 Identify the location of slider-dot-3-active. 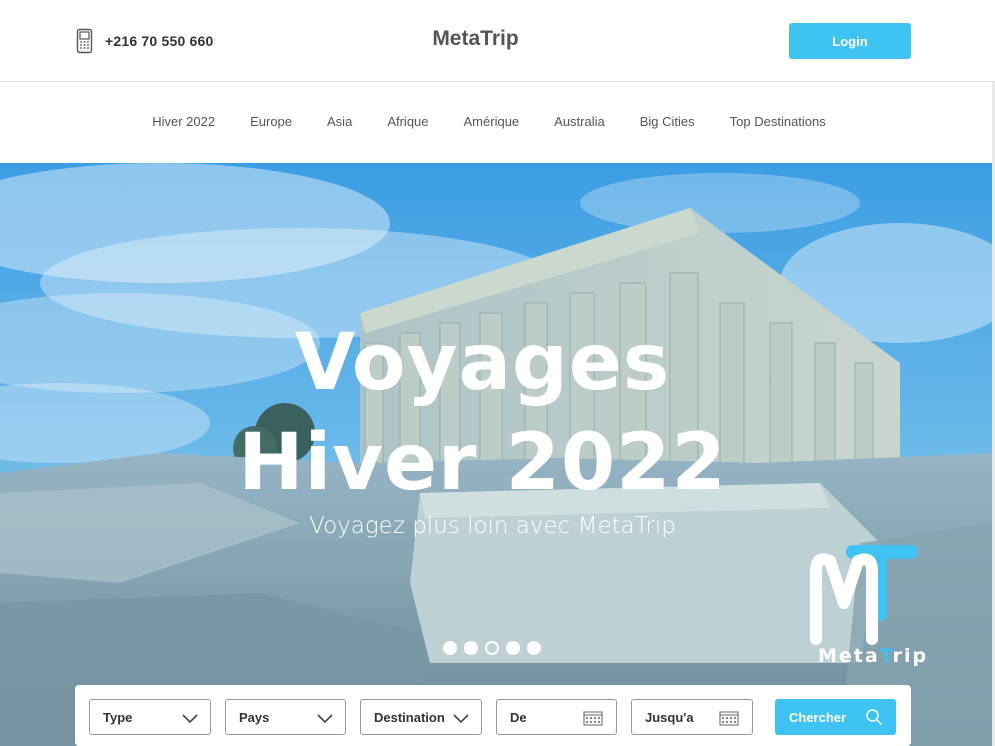
(492, 648).